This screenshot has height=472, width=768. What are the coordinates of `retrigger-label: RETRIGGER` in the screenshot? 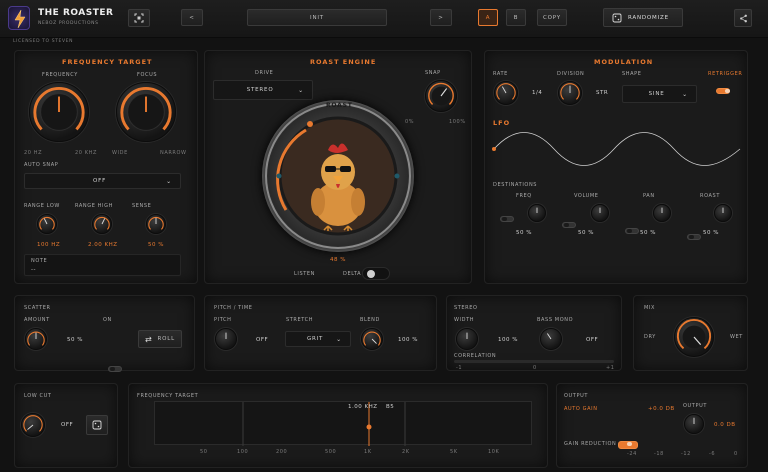 It's located at (725, 74).